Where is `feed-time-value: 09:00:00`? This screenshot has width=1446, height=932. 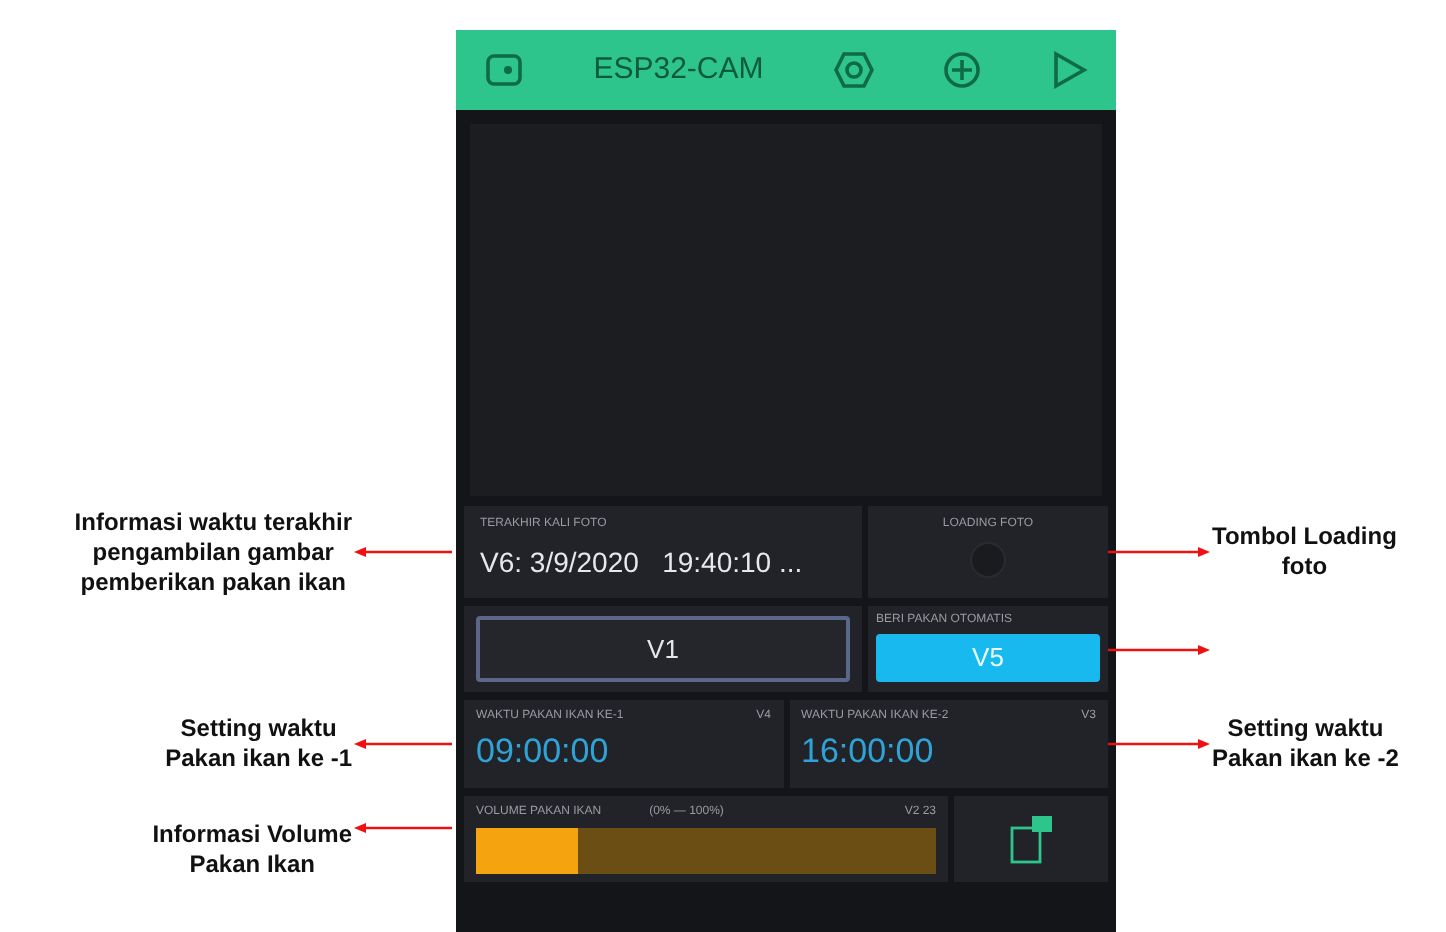
feed-time-value: 09:00:00 is located at coordinates (542, 751).